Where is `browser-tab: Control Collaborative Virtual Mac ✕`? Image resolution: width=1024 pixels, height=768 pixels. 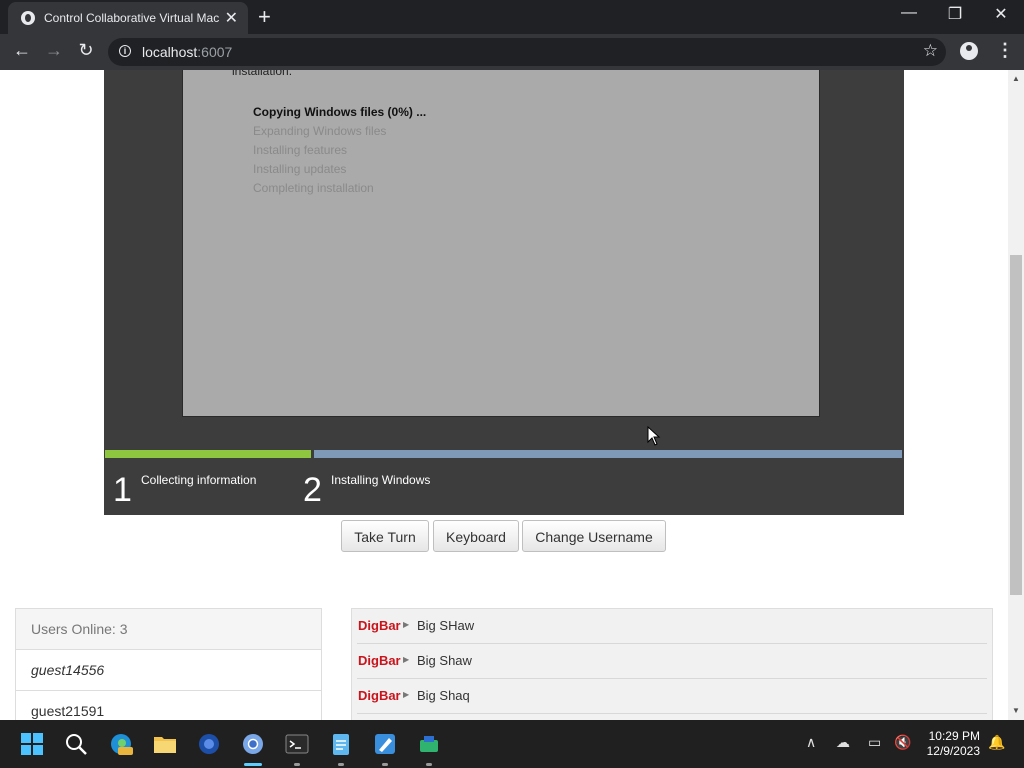 browser-tab: Control Collaborative Virtual Mac ✕ is located at coordinates (128, 18).